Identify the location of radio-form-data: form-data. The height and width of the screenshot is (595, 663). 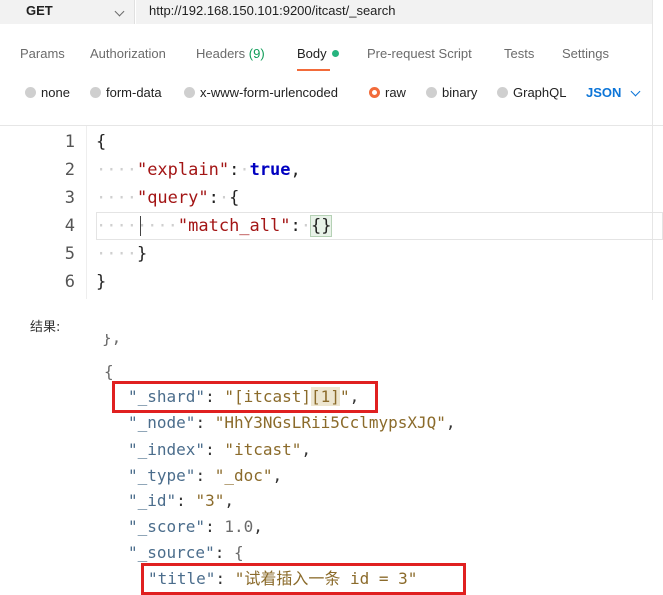
(126, 92).